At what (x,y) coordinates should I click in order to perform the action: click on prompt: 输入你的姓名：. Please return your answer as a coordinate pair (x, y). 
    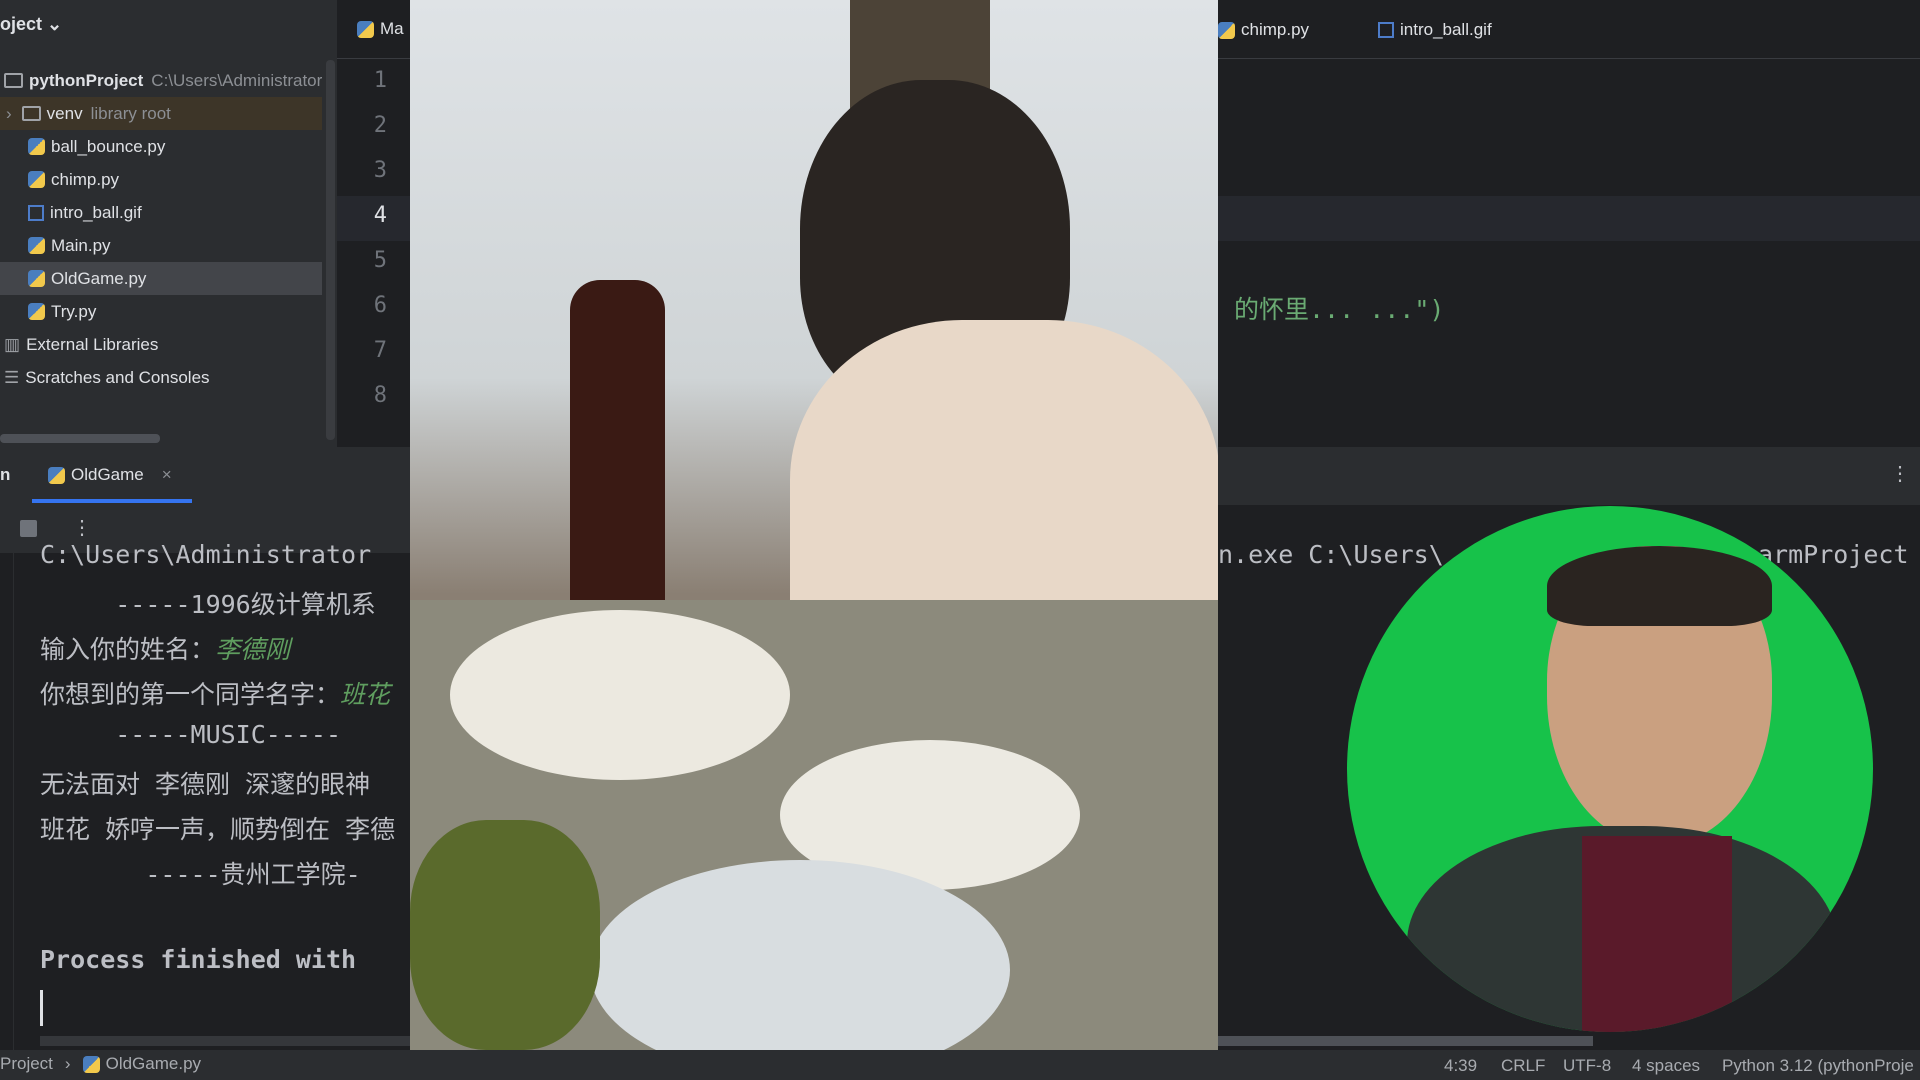
    Looking at the image, I should click on (128, 649).